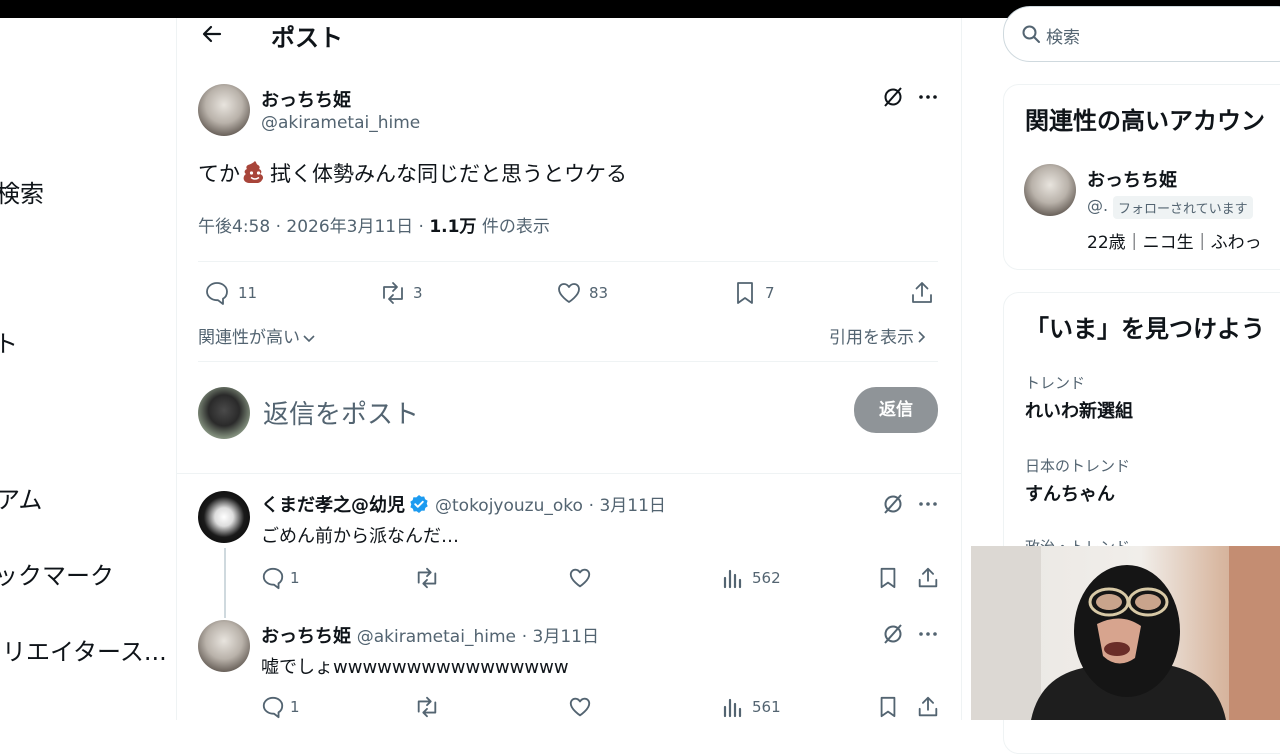  I want to click on related-accounts-title: 関連性の高いアカウン, so click(1145, 121).